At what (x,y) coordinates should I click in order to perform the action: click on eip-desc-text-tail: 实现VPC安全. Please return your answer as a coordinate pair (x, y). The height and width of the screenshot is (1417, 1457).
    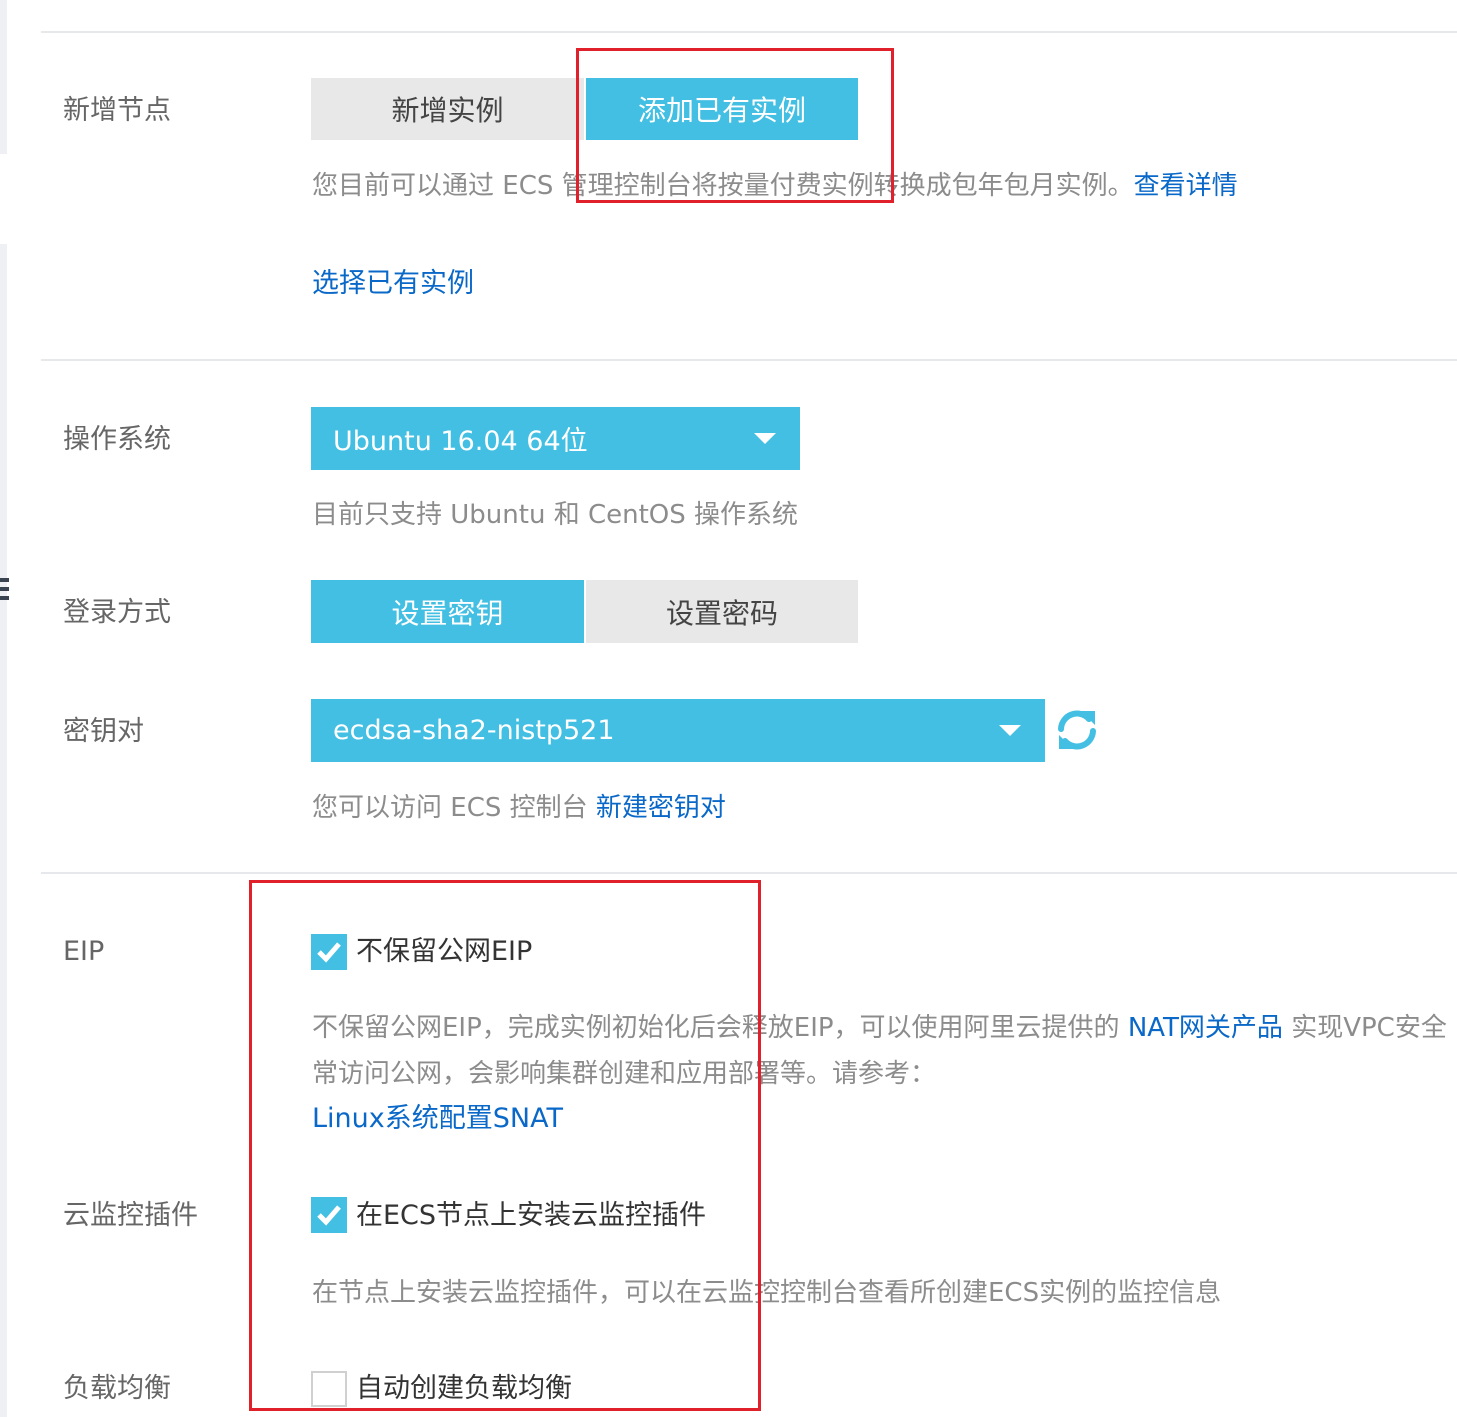
    Looking at the image, I should click on (1369, 1028).